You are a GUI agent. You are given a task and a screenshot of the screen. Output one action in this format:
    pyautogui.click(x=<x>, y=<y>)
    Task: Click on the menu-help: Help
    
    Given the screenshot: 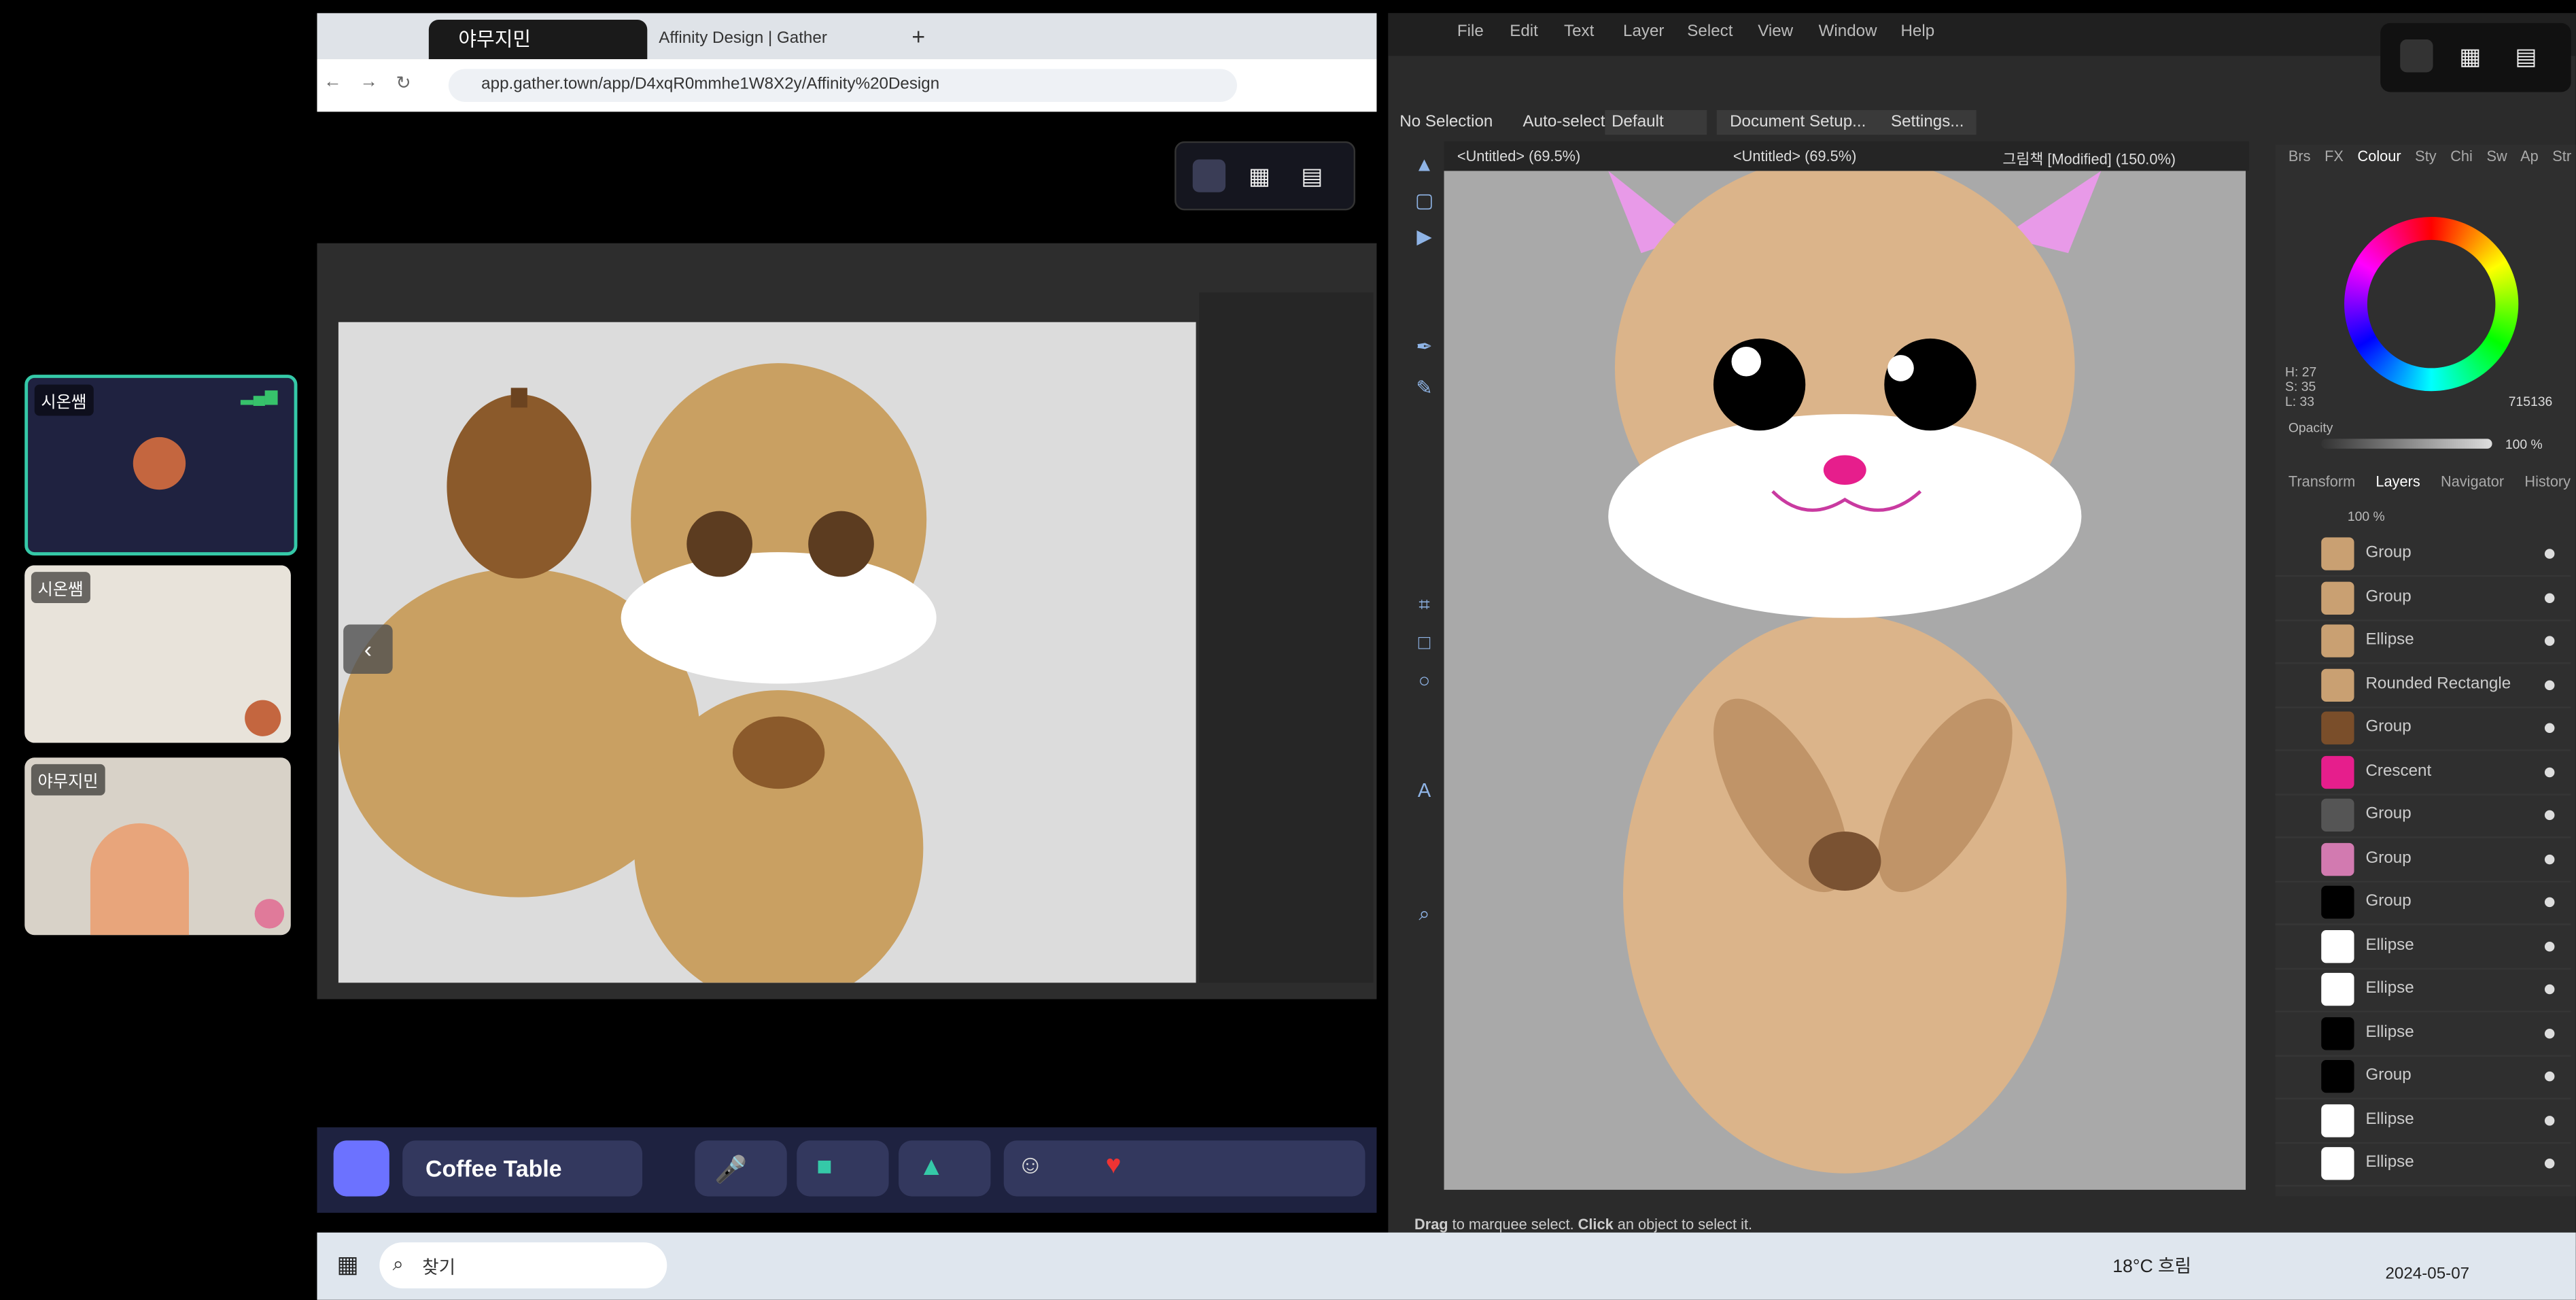 What is the action you would take?
    pyautogui.click(x=1917, y=32)
    